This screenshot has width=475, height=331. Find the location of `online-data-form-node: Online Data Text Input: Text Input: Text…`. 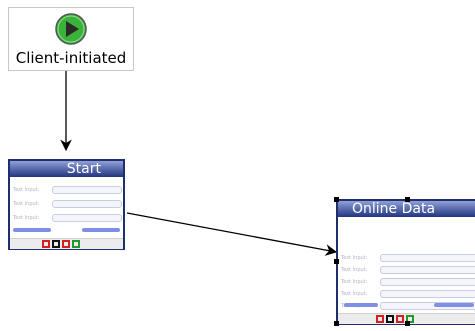

online-data-form-node: Online Data Text Input: Text Input: Text… is located at coordinates (405, 262).